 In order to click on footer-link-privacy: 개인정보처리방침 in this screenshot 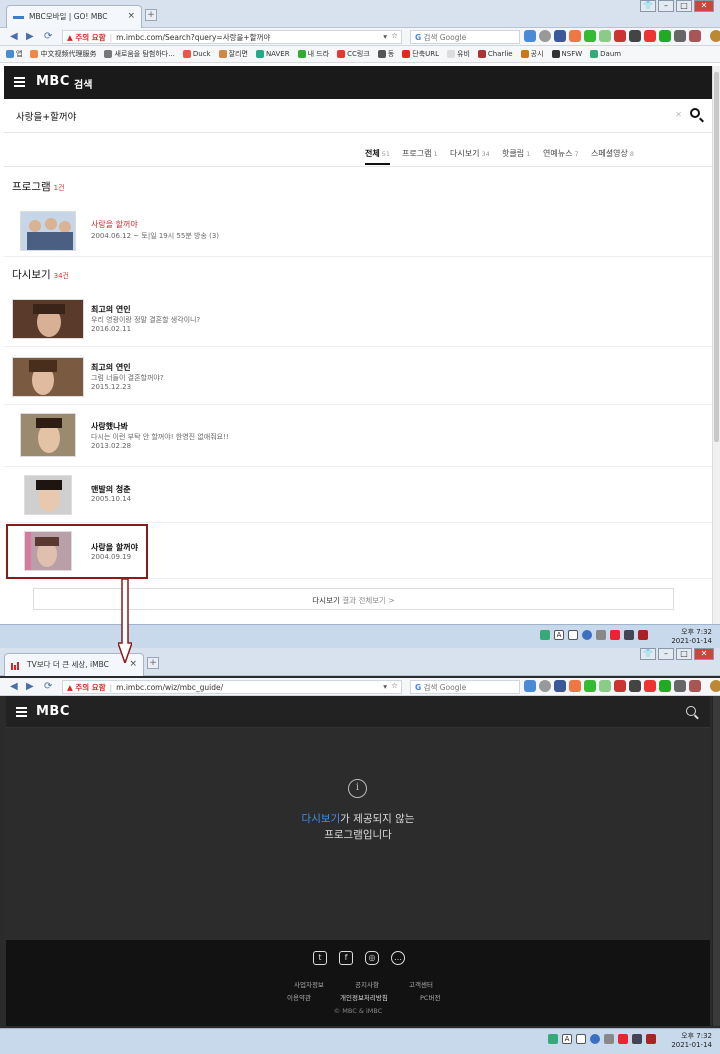, I will do `click(364, 997)`.